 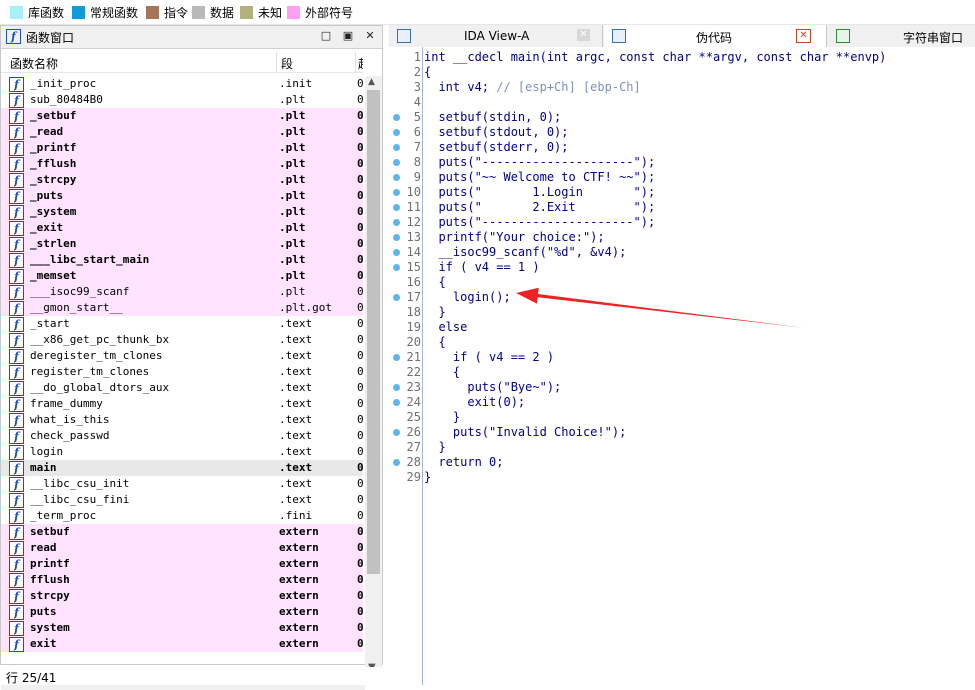 What do you see at coordinates (682, 387) in the screenshot?
I see `code-line: 23 puts("Bye~");` at bounding box center [682, 387].